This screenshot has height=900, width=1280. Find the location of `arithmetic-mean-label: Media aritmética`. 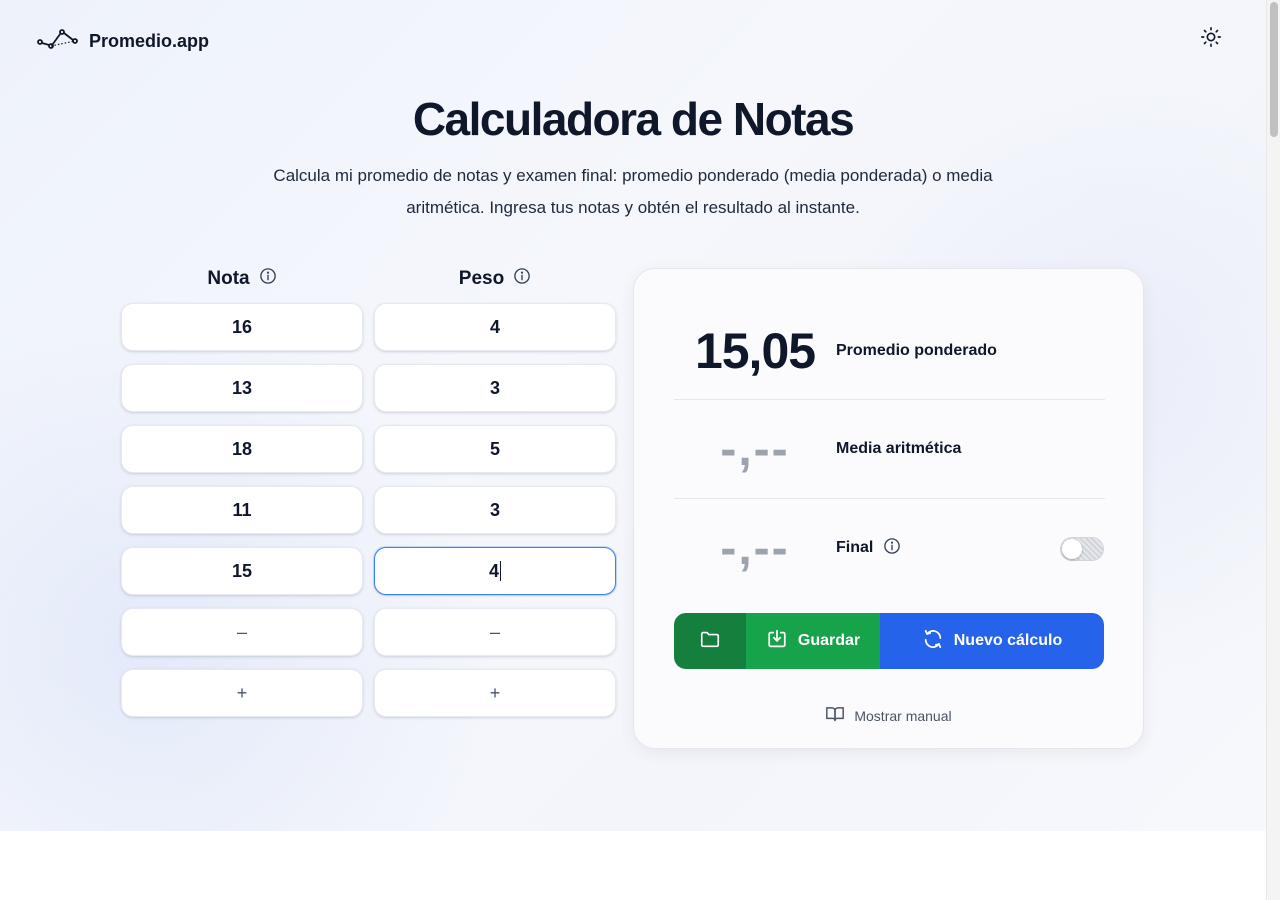

arithmetic-mean-label: Media aritmética is located at coordinates (899, 448).